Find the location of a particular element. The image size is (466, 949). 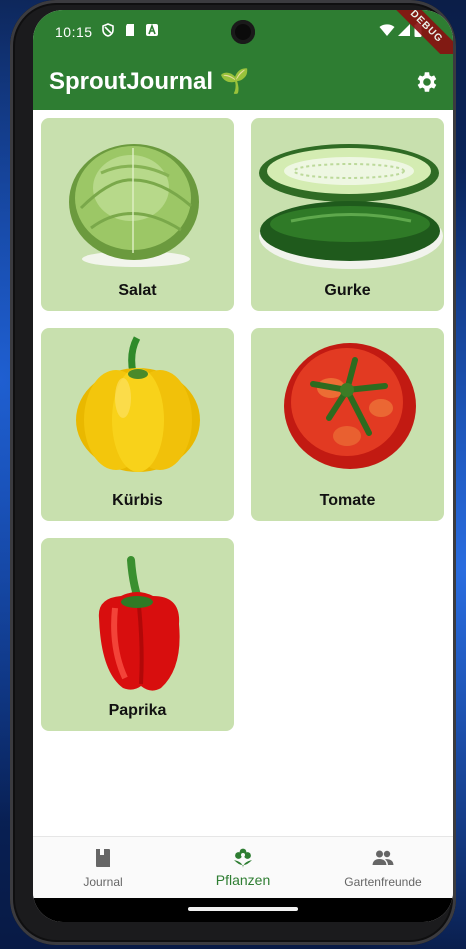

plant-name: Paprika is located at coordinates (137, 710).